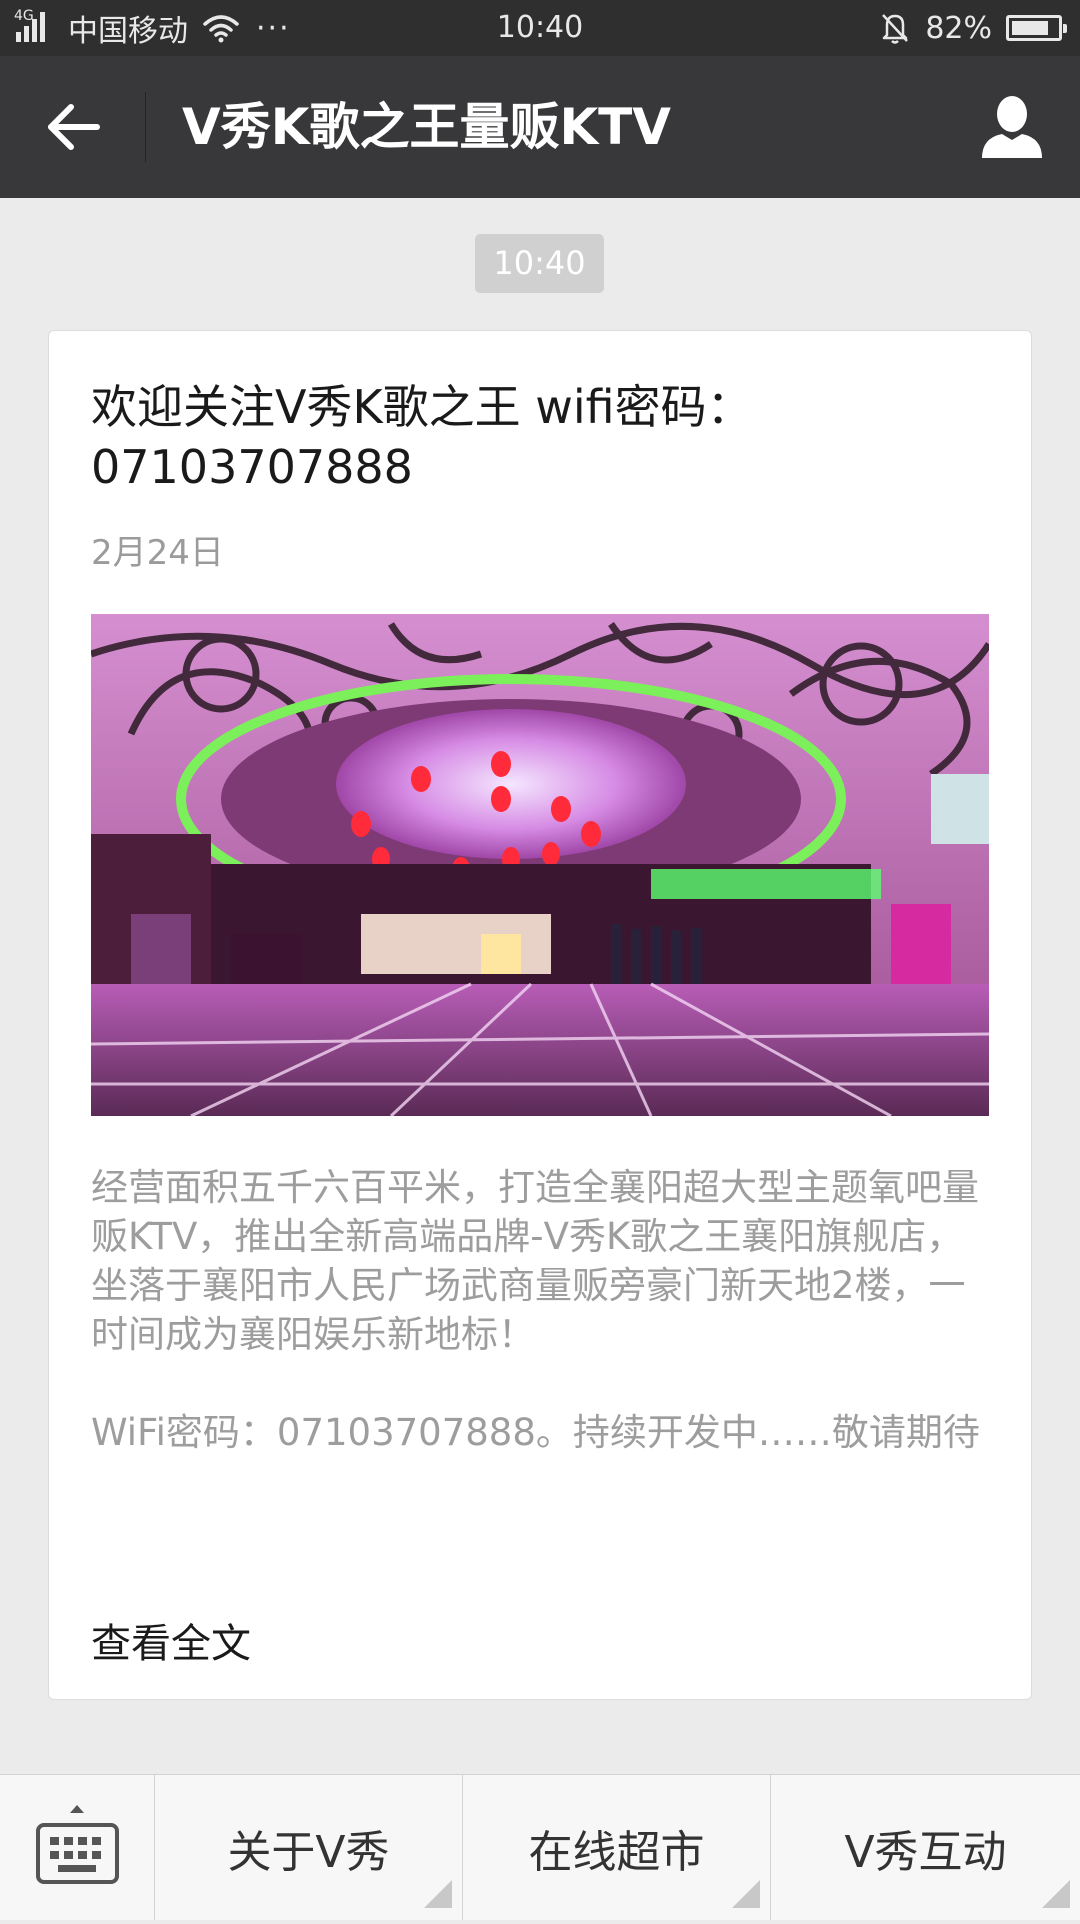 The width and height of the screenshot is (1080, 1924). Describe the element at coordinates (157, 553) in the screenshot. I see `article-date: 2月24日` at that location.